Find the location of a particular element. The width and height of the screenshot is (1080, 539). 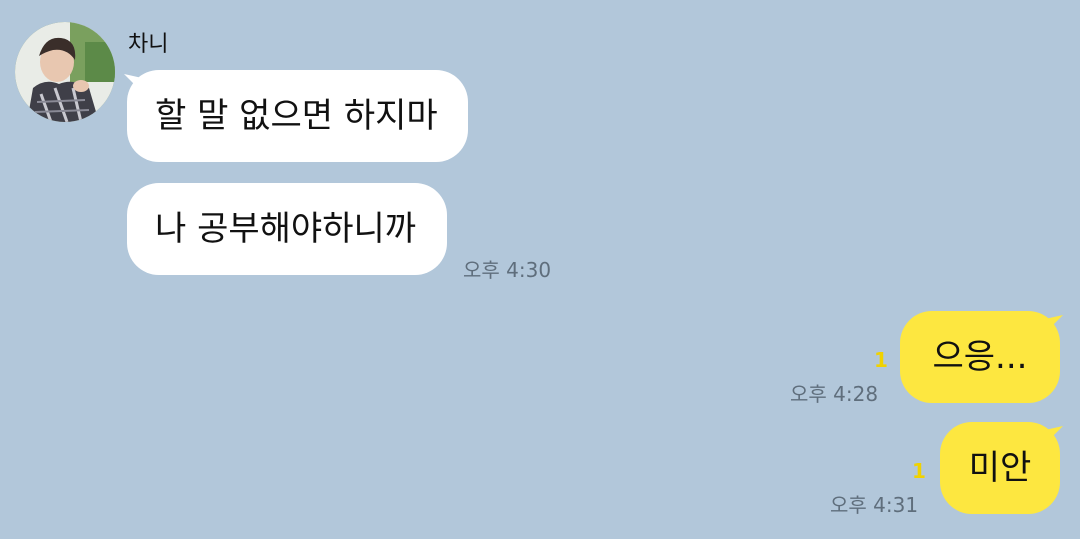

message-time: 오후 4:28 is located at coordinates (834, 394).